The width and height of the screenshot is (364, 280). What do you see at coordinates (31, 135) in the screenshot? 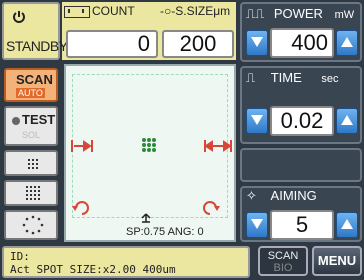
I see `test-sol-label: SOL` at bounding box center [31, 135].